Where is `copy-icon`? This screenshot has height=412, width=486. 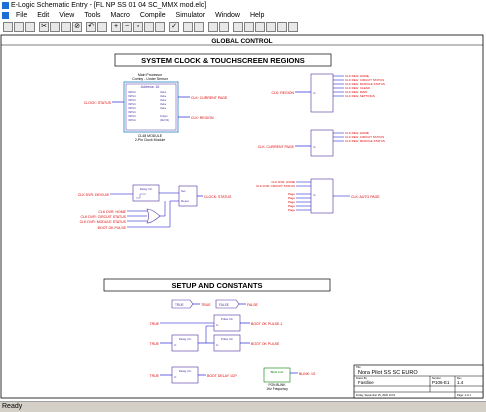
copy-icon is located at coordinates (55, 27).